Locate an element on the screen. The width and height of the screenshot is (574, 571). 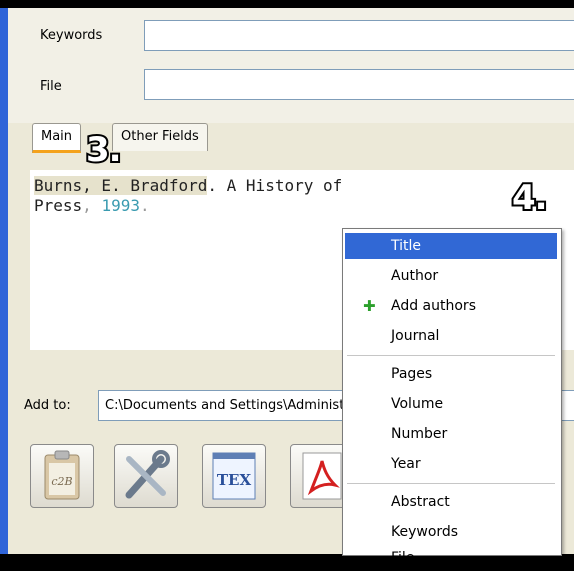
menu-item-journal: Journal is located at coordinates (451, 336).